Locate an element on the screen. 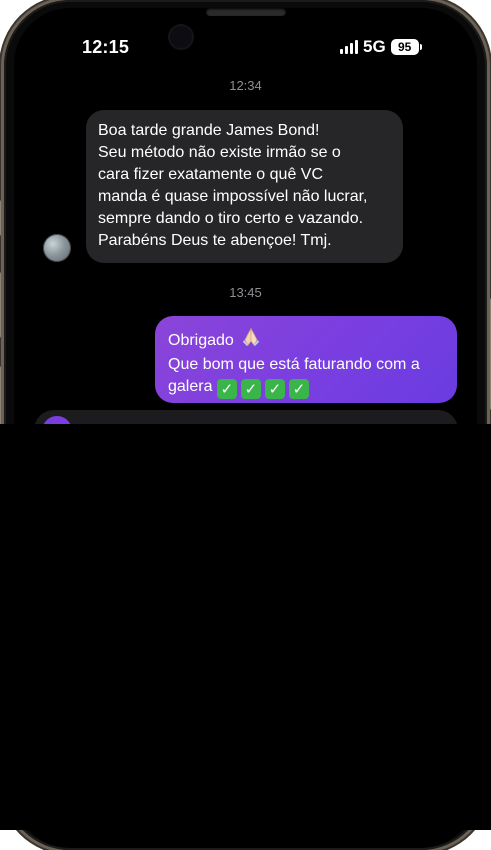  message-timestamp: 13:45 is located at coordinates (245, 292).